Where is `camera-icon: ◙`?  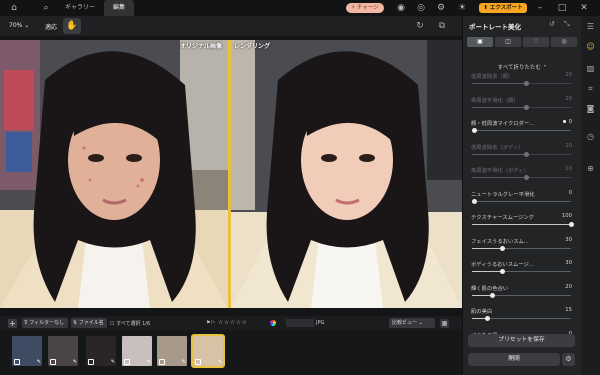
camera-icon: ◙ is located at coordinates (590, 108).